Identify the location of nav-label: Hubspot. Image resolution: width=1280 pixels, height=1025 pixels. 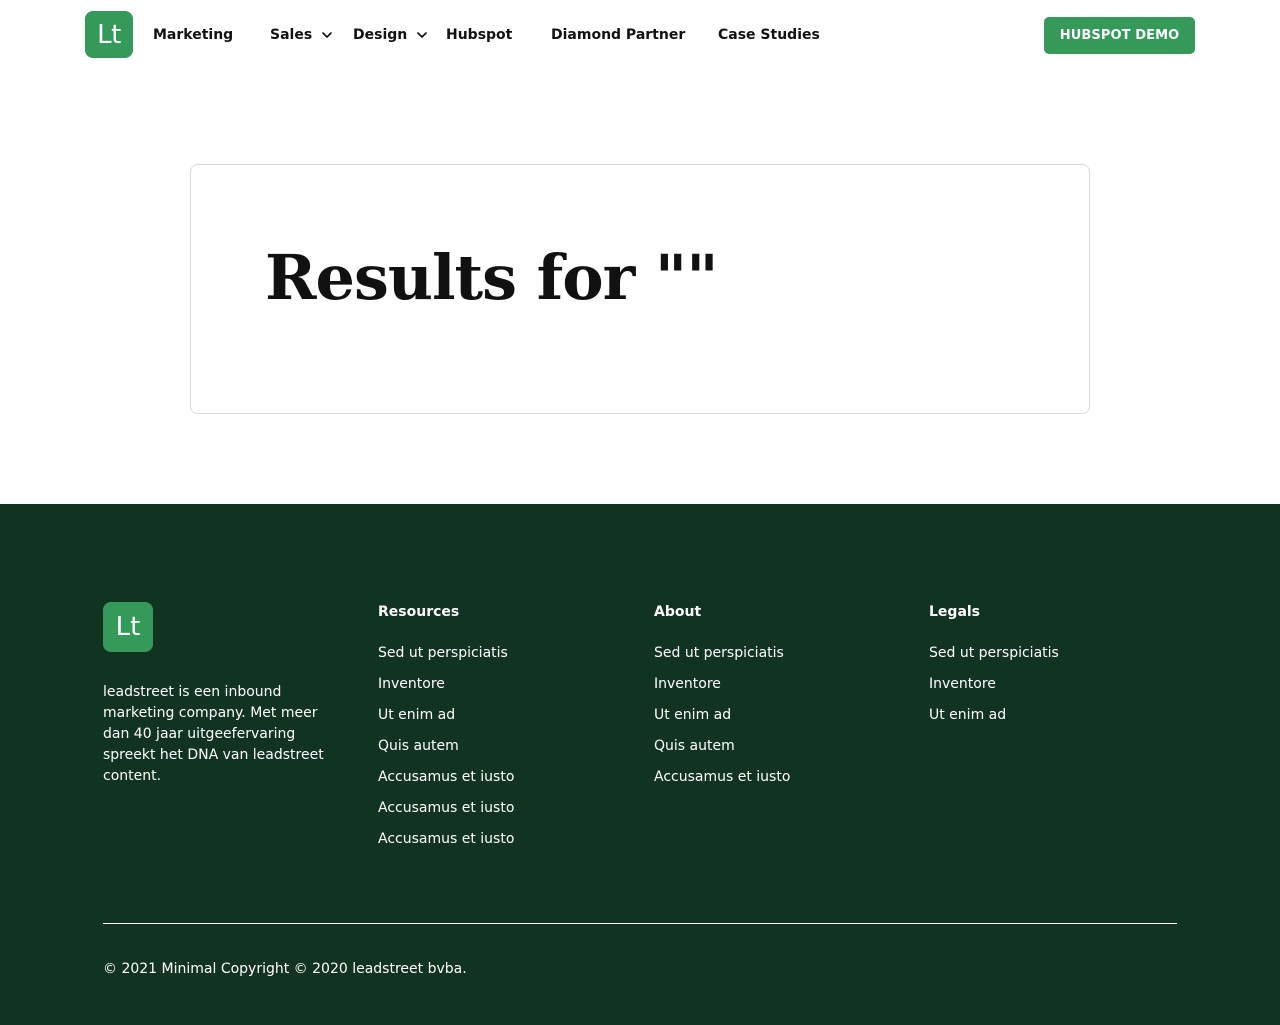
(479, 35).